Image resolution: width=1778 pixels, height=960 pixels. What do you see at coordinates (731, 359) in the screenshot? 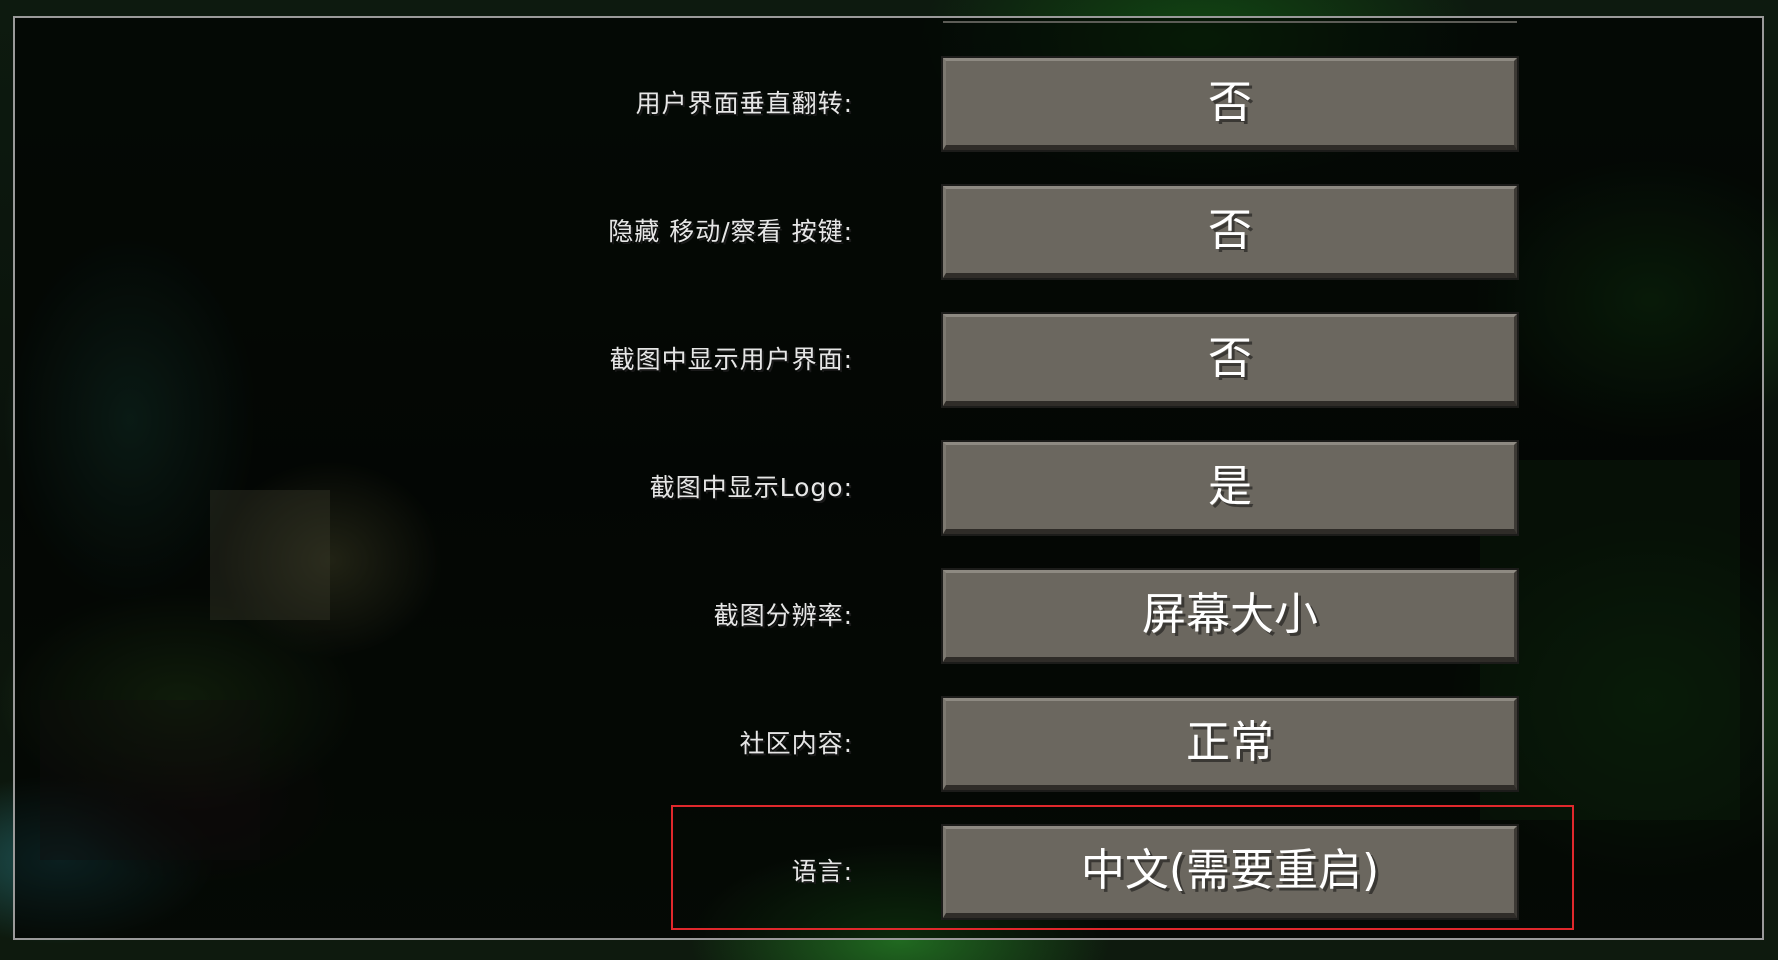
I see `setting-label: 截图中显示用户界面:` at bounding box center [731, 359].